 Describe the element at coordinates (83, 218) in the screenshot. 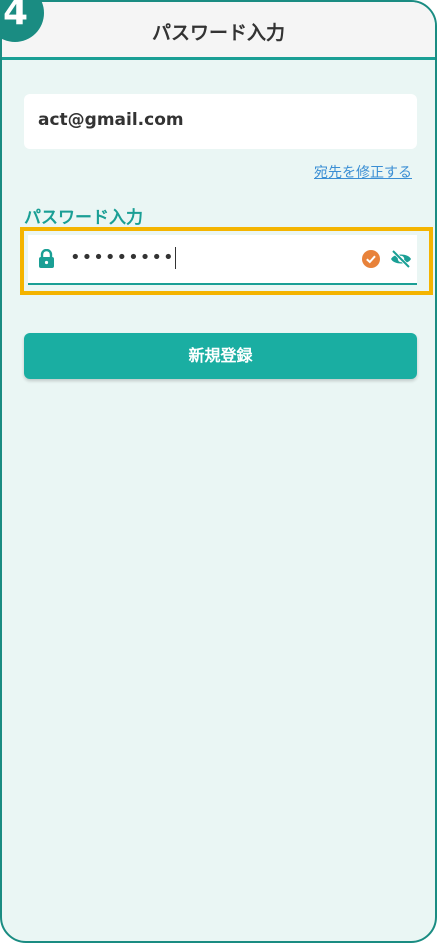

I see `password-label: パスワード入力` at that location.